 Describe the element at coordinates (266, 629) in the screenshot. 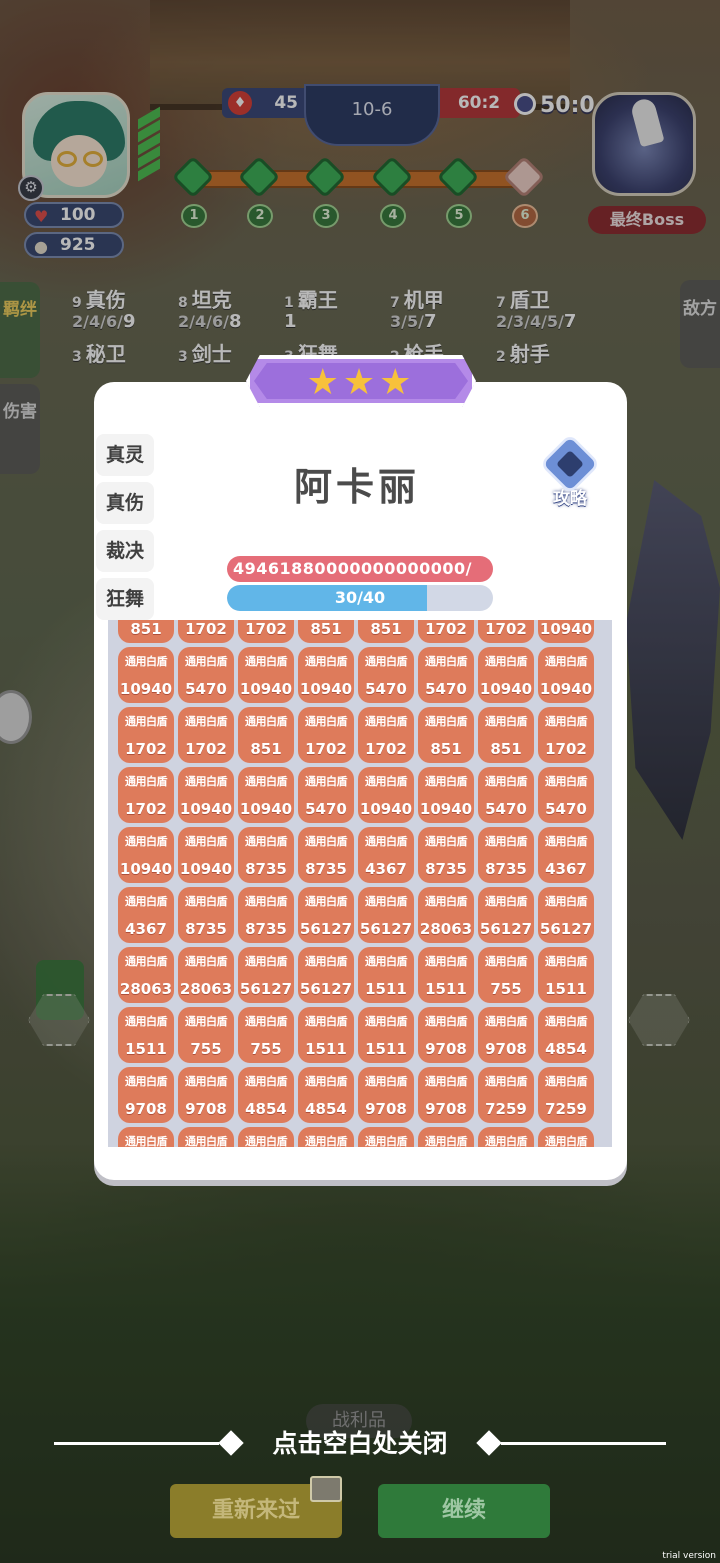

I see `buff-cell-value: 1702` at that location.